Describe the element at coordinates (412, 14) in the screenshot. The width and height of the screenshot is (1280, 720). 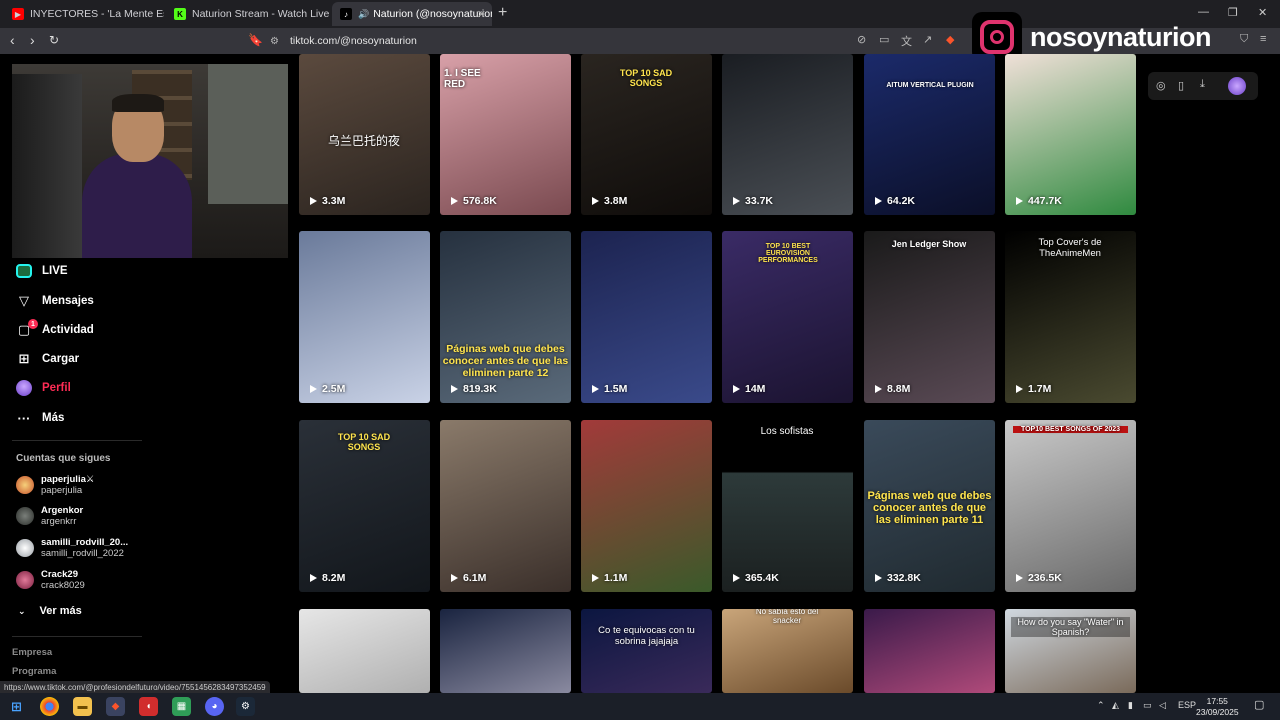
I see `tab-tiktok: ♪ 🔊 Naturion (@nosoynaturion) | ✕` at that location.